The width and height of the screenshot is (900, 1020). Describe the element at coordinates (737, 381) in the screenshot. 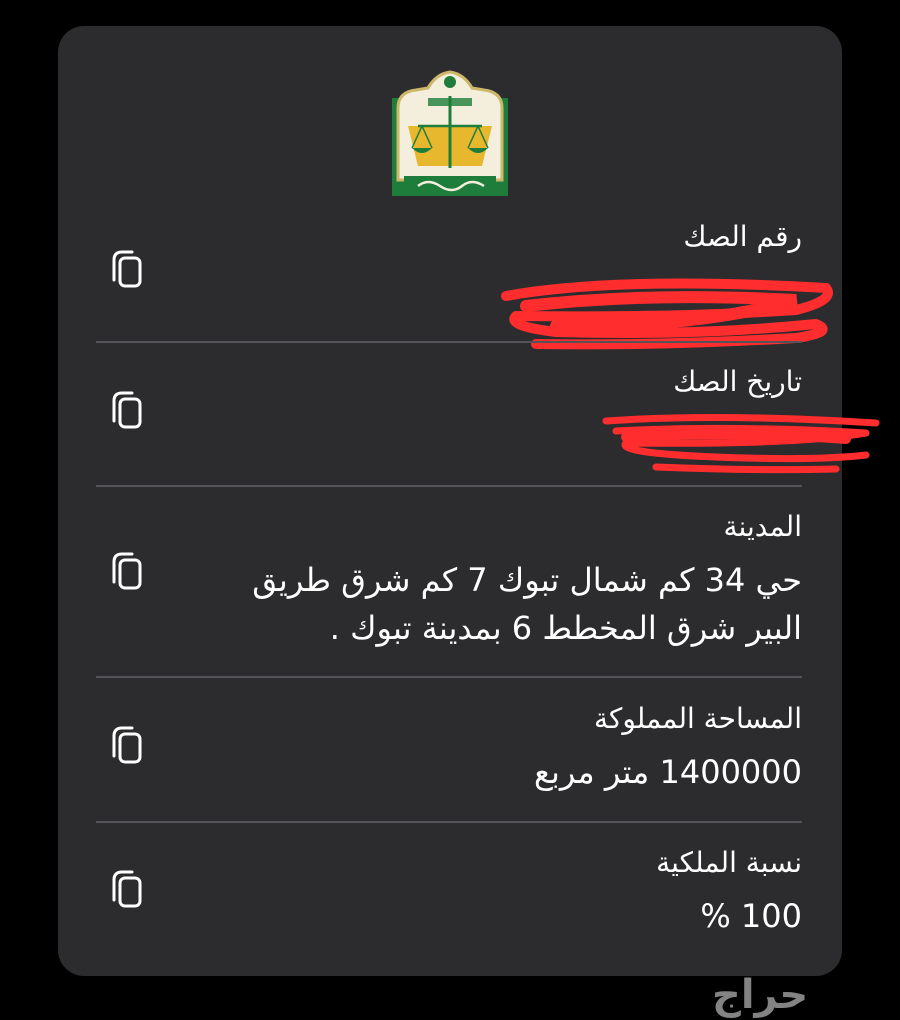

I see `deed-date-label: تاريخ الصك` at that location.